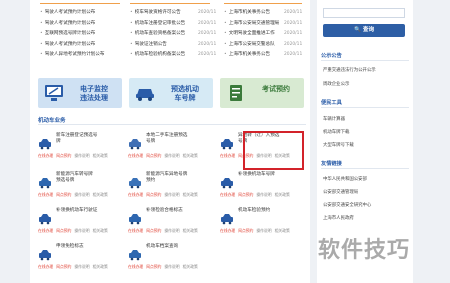  Describe the element at coordinates (150, 44) in the screenshot. I see `news-title: 驾驶证注销公告` at that location.